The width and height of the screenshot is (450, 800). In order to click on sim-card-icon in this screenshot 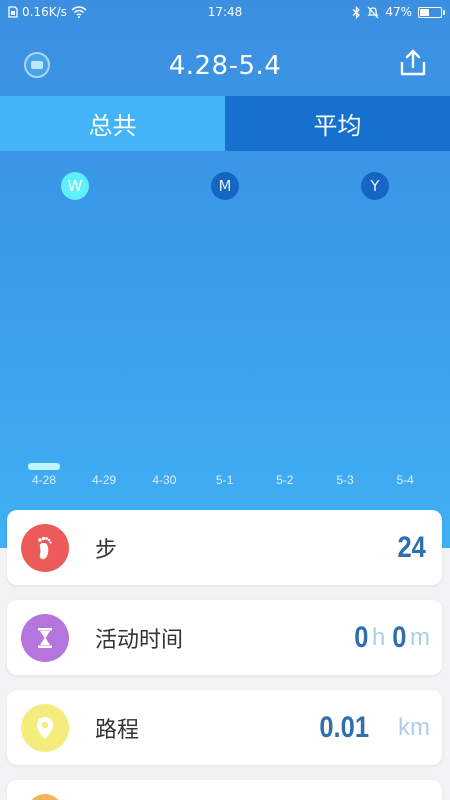, I will do `click(13, 12)`.